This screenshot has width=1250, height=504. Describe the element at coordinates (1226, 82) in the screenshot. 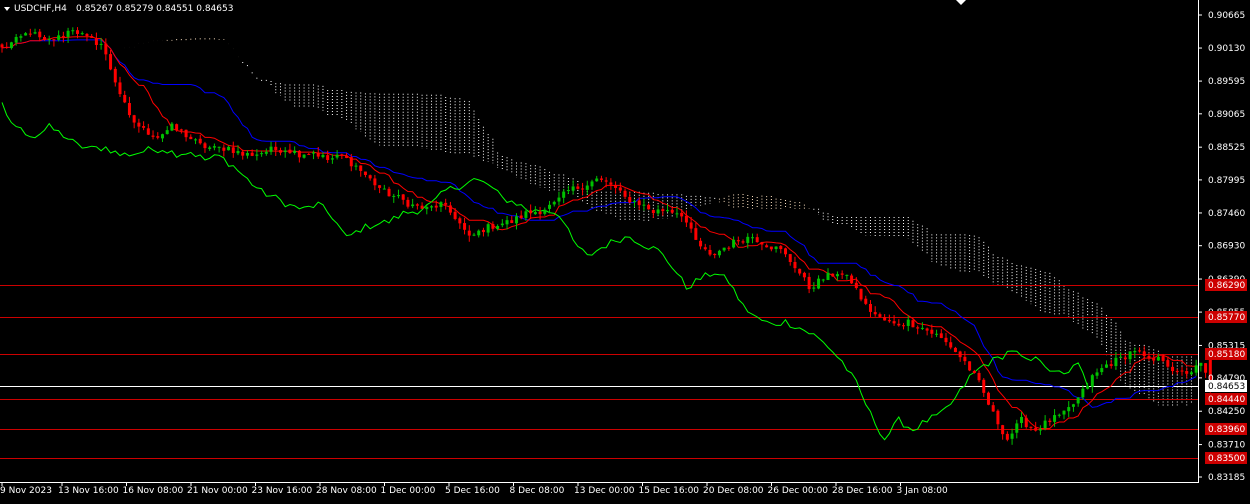

I see `price-tick-label: 0.89595` at that location.